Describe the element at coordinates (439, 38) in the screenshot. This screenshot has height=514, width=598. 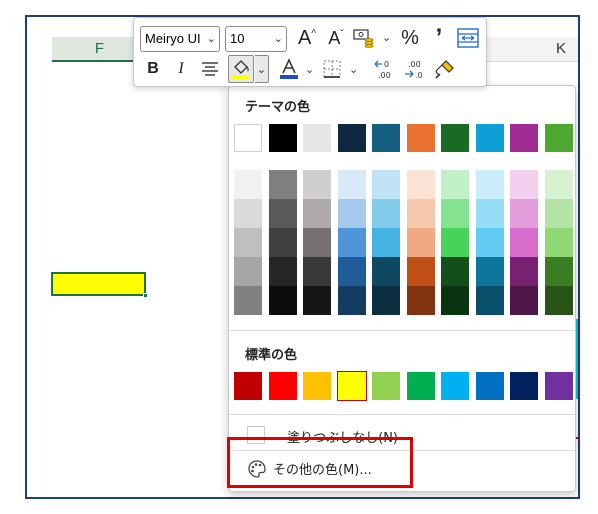
I see `comma-style-button: ’` at that location.